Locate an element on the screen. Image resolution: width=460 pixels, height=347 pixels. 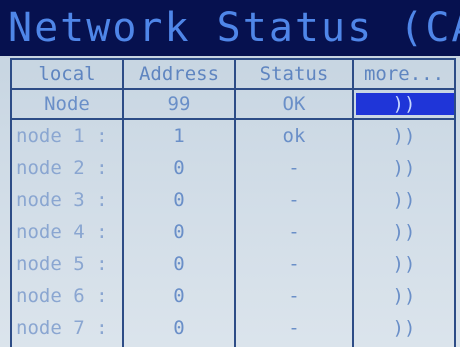
table-row: node 4 : 0 - )) is located at coordinates (233, 232).